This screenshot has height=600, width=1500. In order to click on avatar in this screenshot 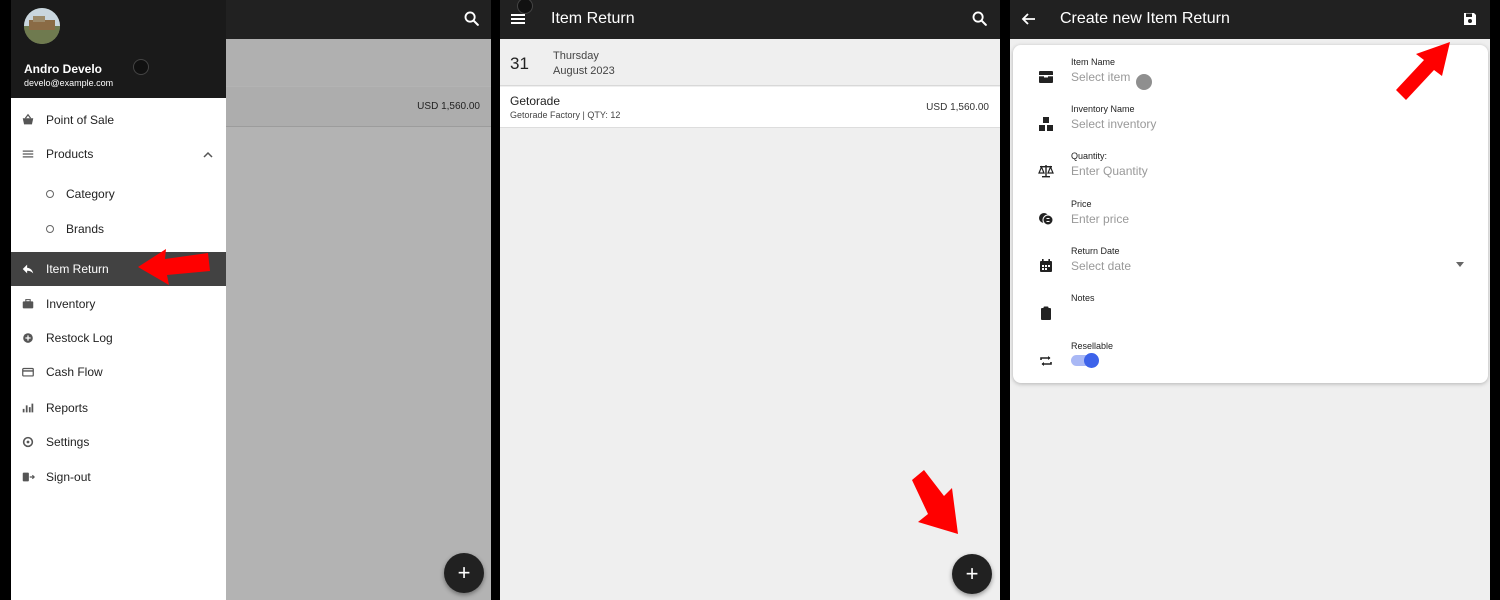, I will do `click(42, 26)`.